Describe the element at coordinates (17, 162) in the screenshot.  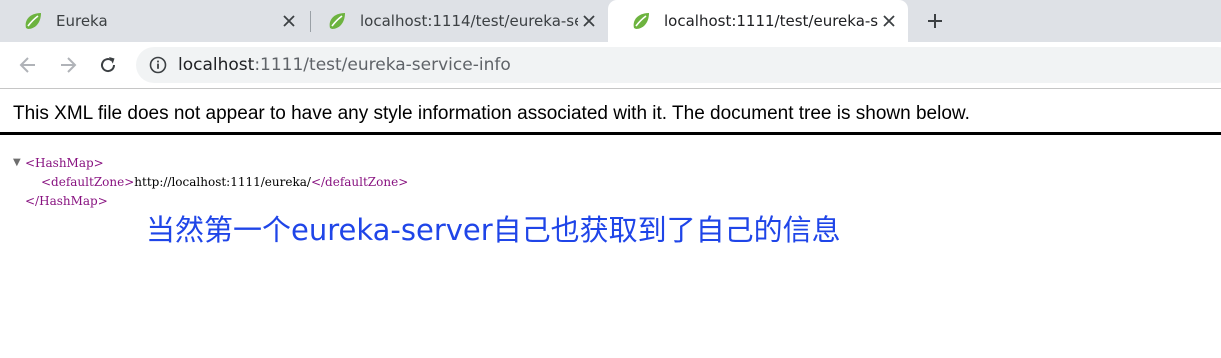
I see `collapse-toggle-icon: ▼` at that location.